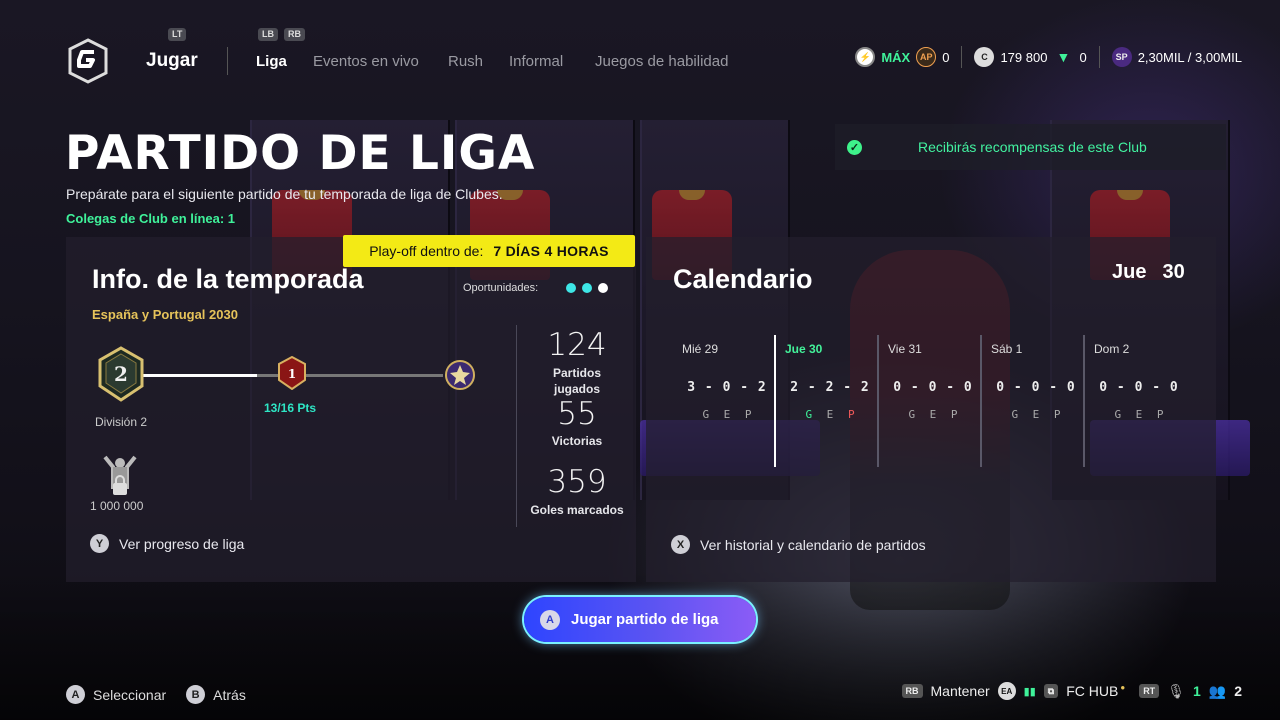 The image size is (1280, 720). What do you see at coordinates (300, 153) in the screenshot?
I see `page-title: PARTIDO DE LIGA` at bounding box center [300, 153].